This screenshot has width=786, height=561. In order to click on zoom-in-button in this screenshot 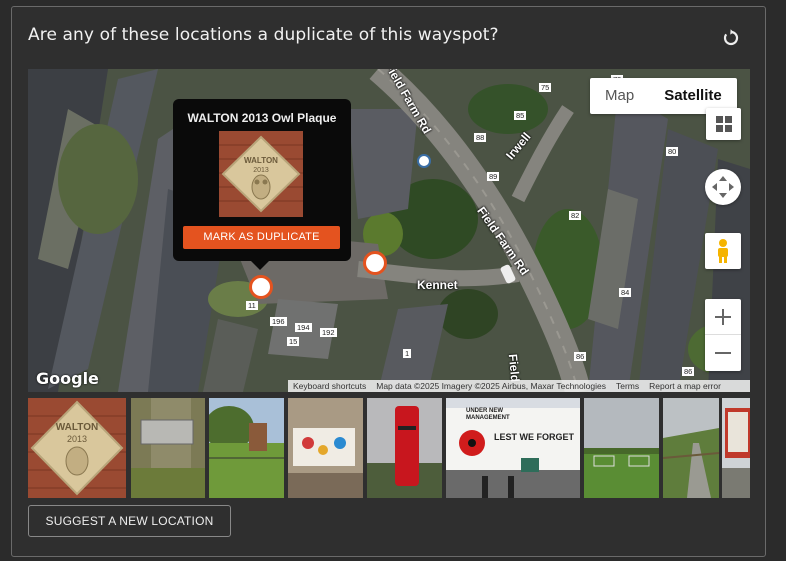, I will do `click(723, 317)`.